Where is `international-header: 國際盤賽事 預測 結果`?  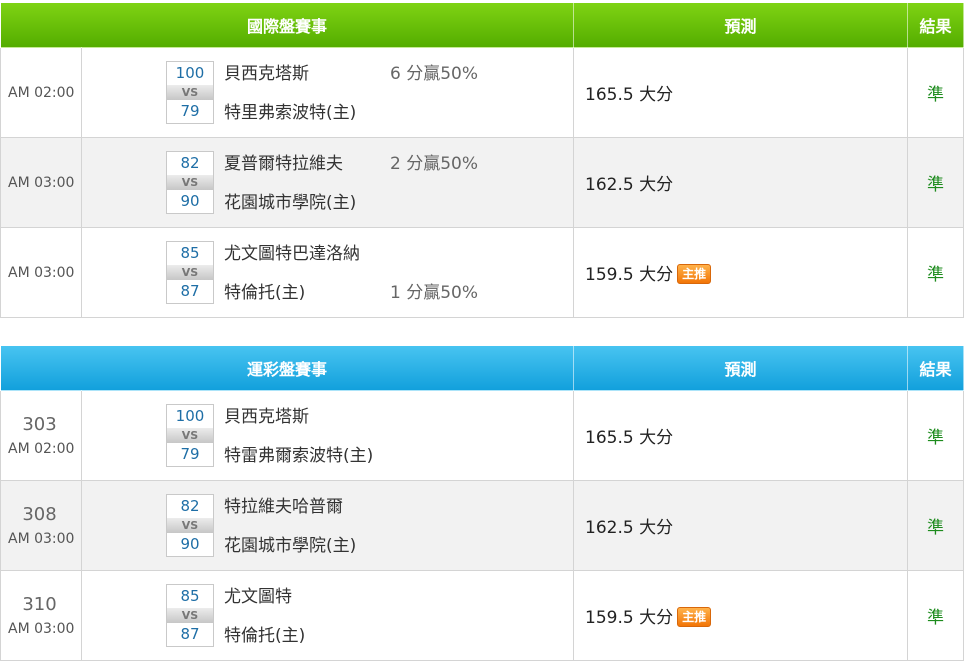 international-header: 國際盤賽事 預測 結果 is located at coordinates (482, 25).